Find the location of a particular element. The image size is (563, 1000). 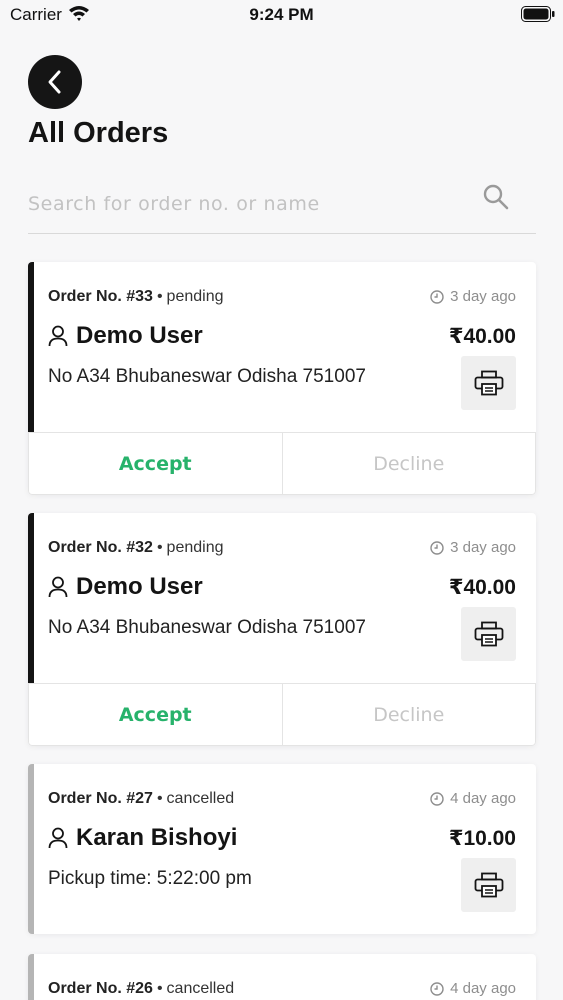

search-input is located at coordinates (248, 204).